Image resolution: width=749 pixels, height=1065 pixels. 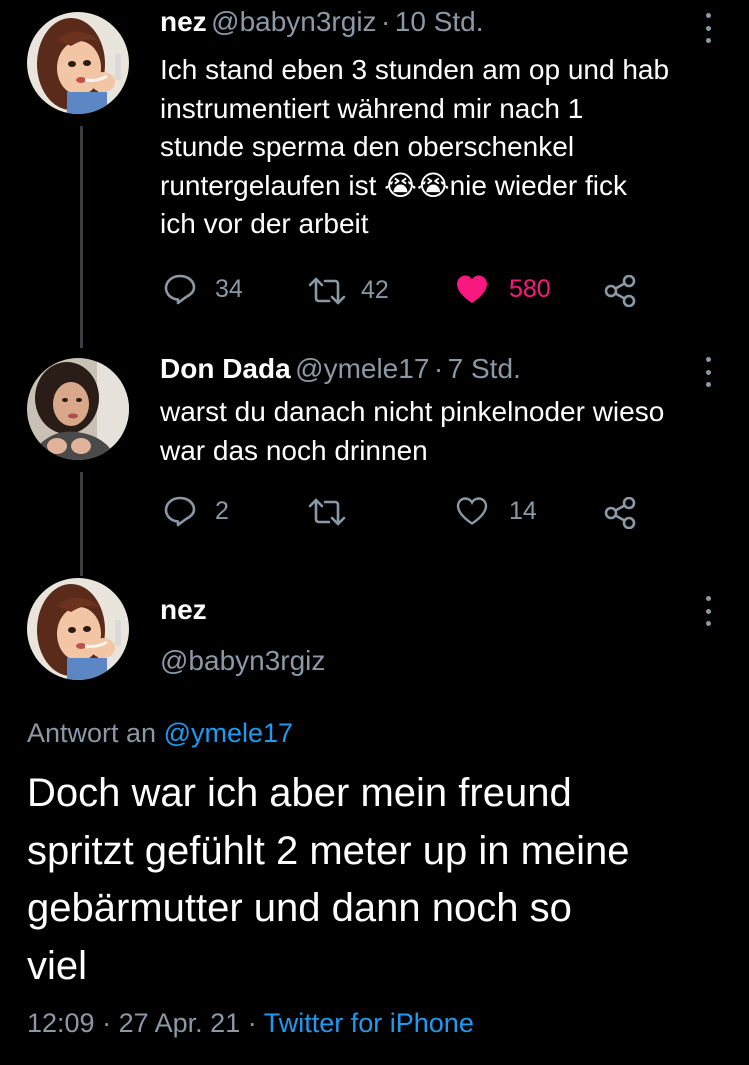 I want to click on author-handle: @ymele17, so click(x=362, y=368).